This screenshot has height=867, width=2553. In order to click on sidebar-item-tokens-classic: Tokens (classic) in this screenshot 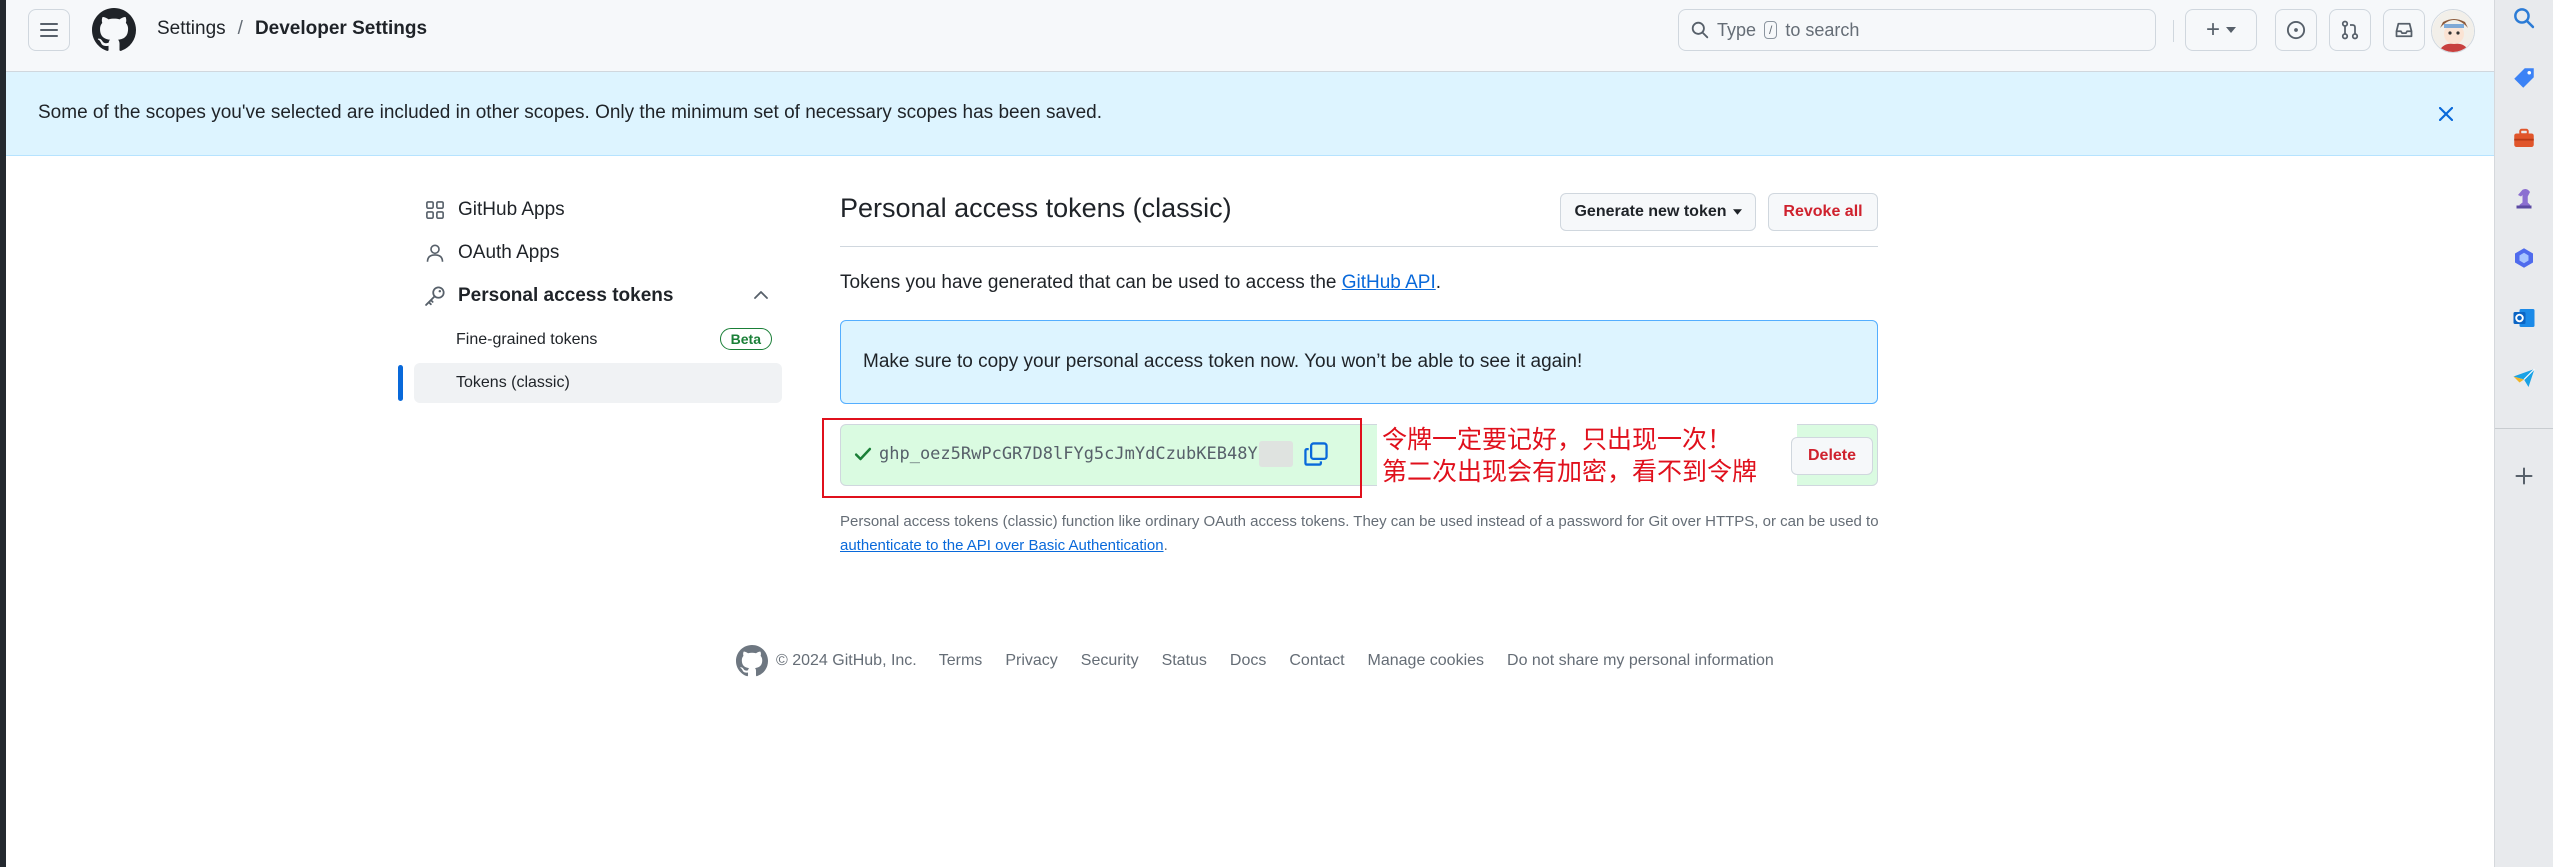, I will do `click(598, 383)`.